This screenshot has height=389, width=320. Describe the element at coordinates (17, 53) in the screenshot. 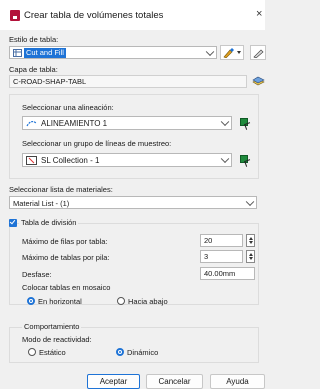

I see `table-icon` at that location.